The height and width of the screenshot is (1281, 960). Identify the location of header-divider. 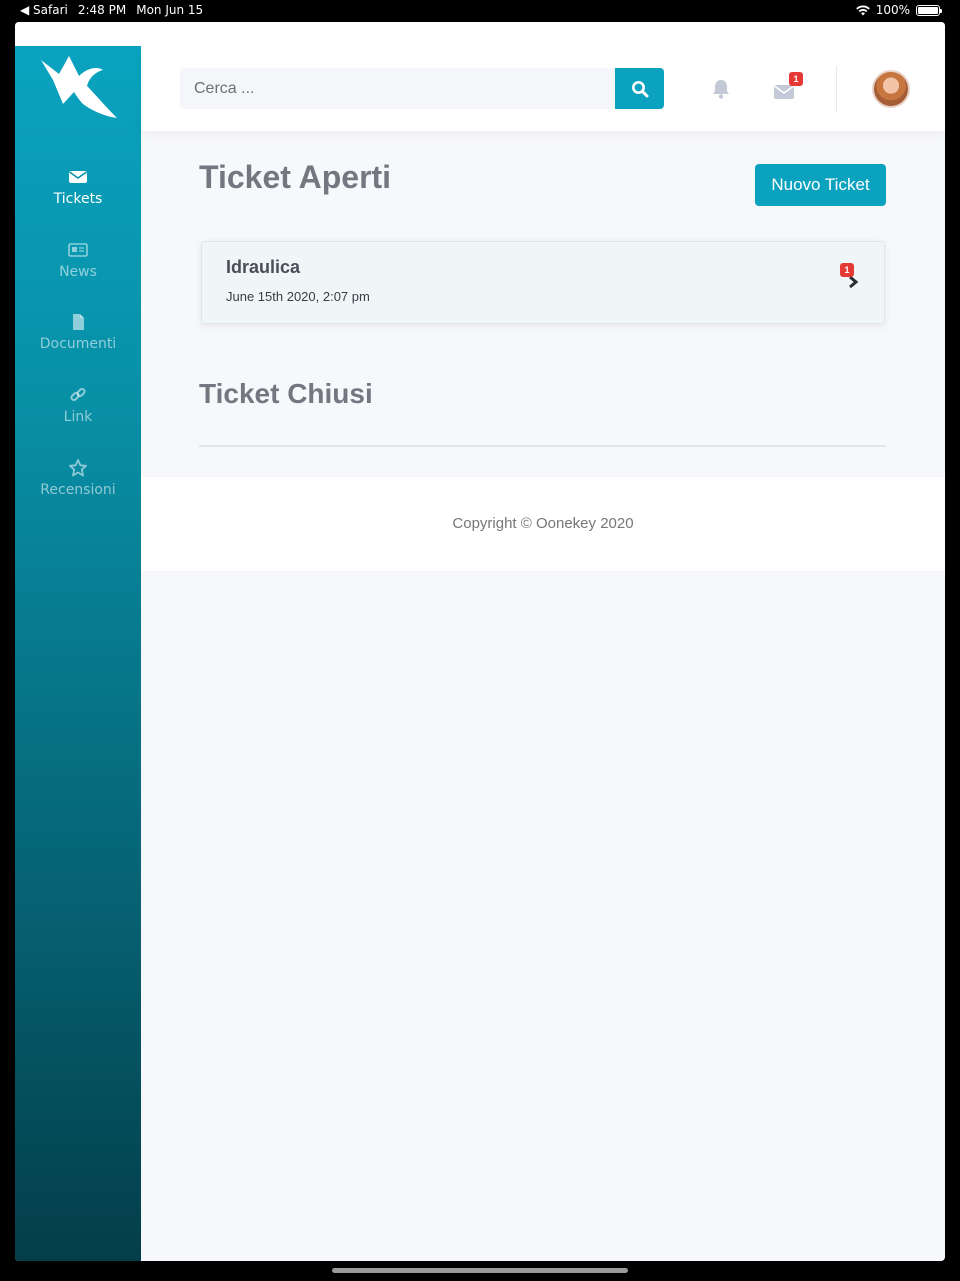
(836, 89).